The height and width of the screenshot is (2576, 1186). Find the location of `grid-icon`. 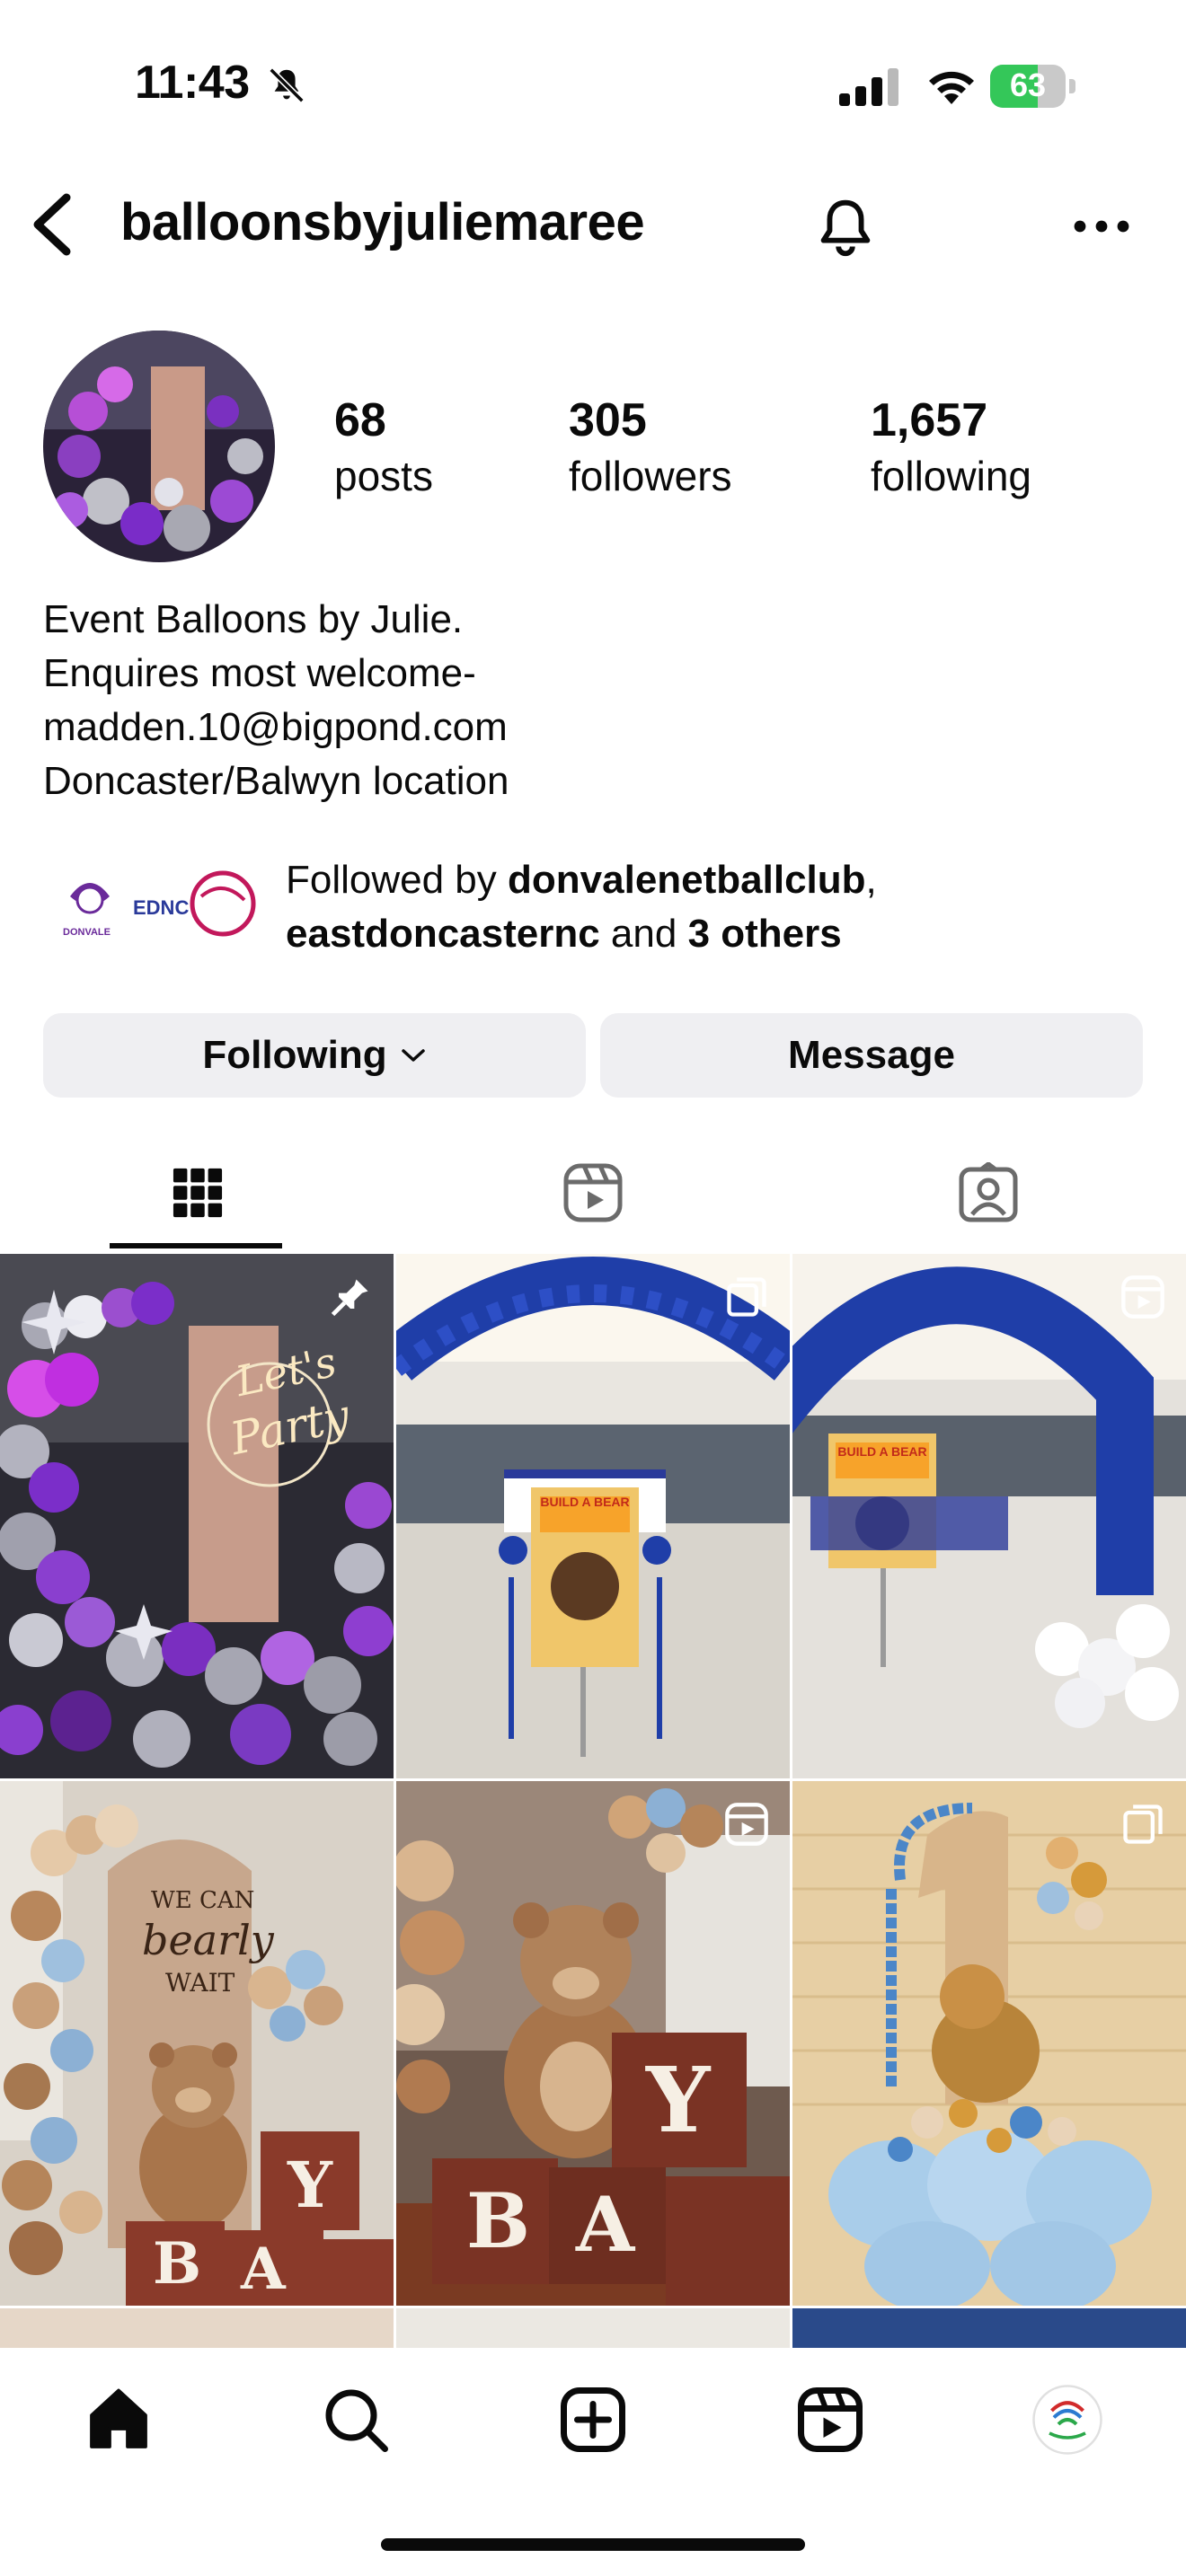

grid-icon is located at coordinates (198, 1193).